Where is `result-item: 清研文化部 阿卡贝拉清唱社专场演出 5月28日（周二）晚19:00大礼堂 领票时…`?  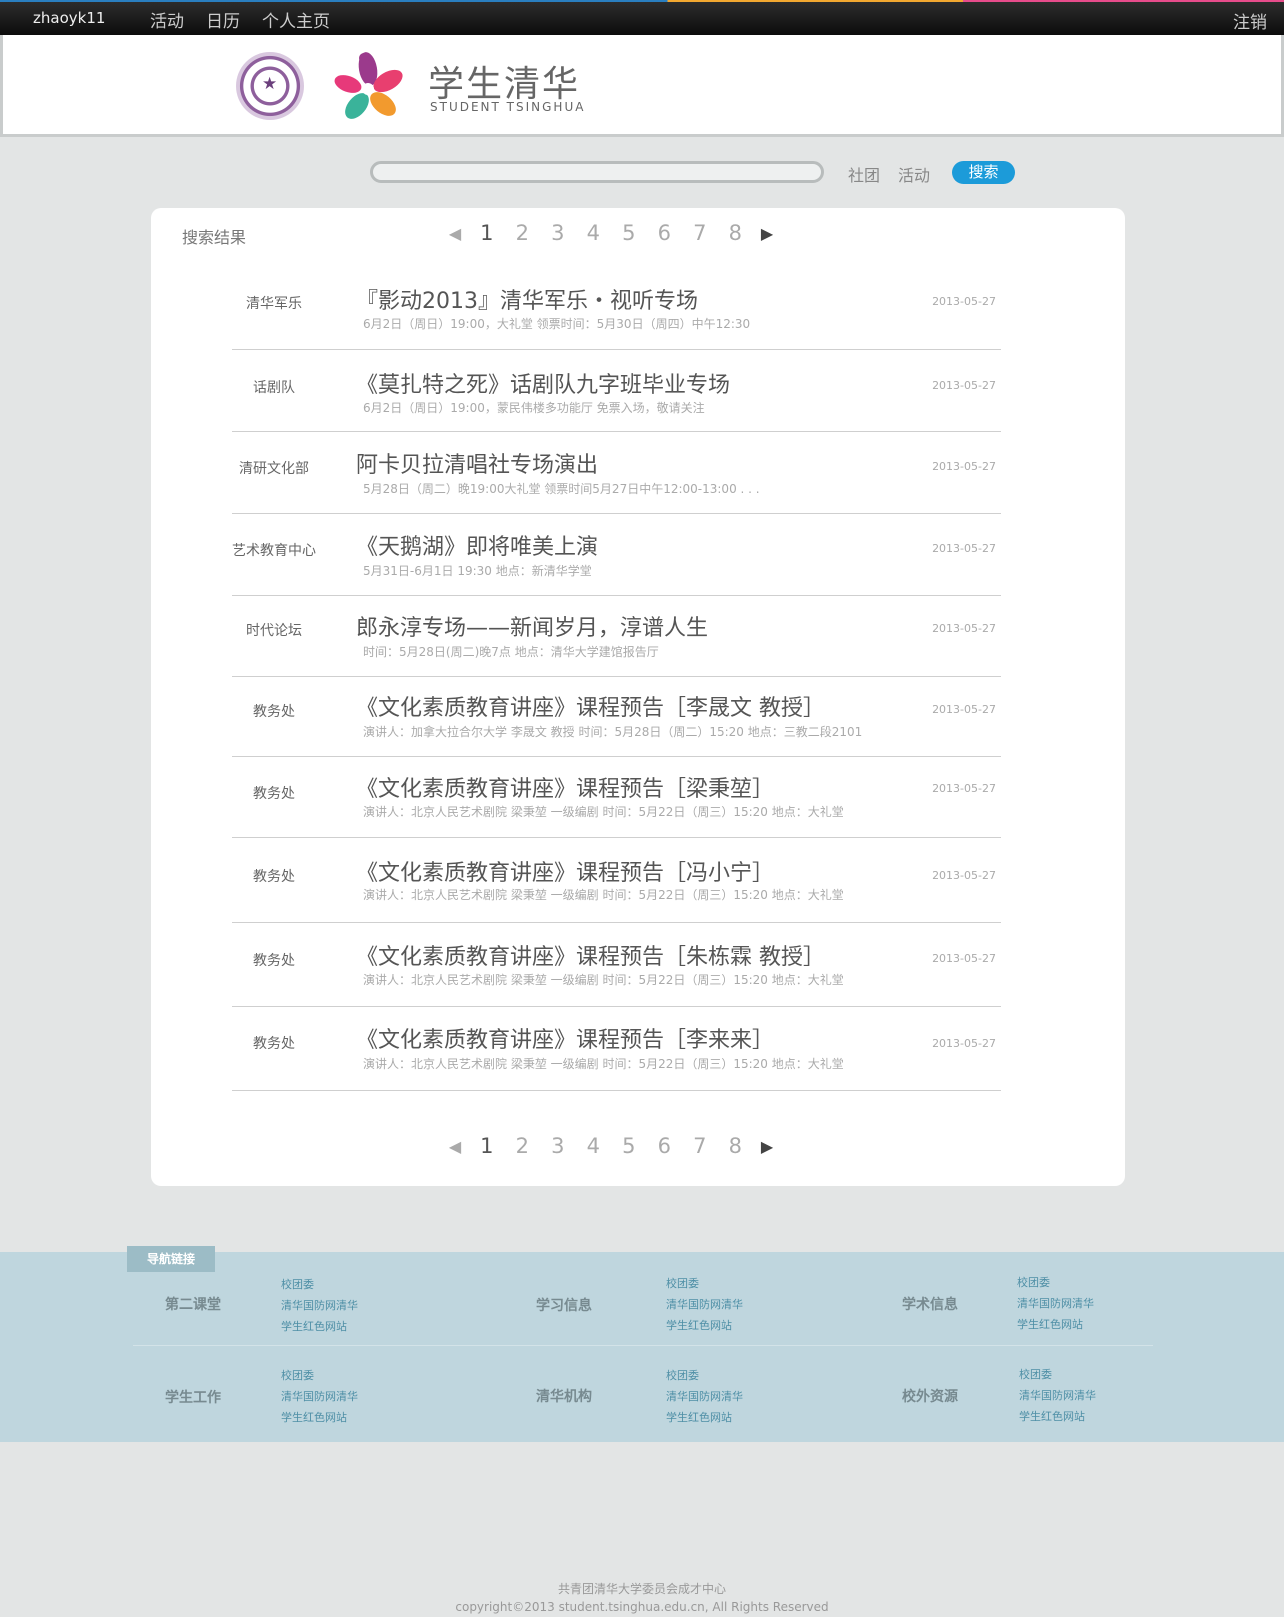
result-item: 清研文化部 阿卡贝拉清唱社专场演出 5月28日（周二）晚19:00大礼堂 领票时… is located at coordinates (616, 473).